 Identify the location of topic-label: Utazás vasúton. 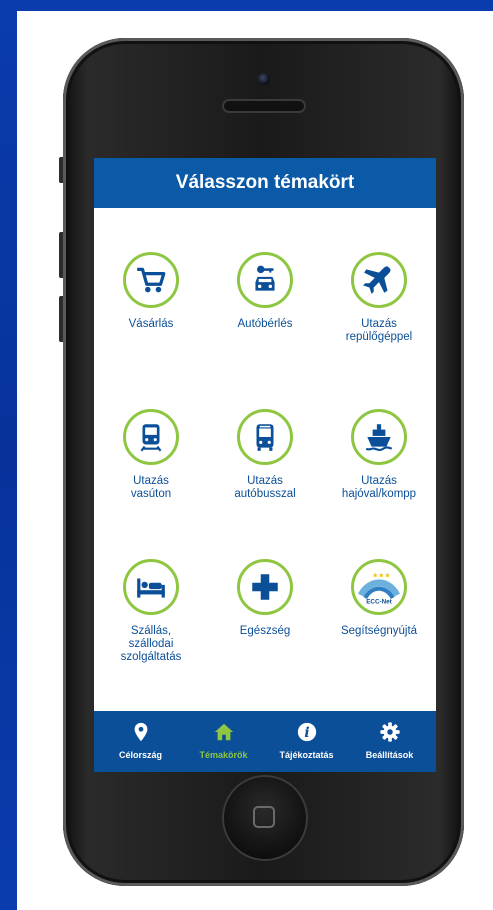
(151, 487).